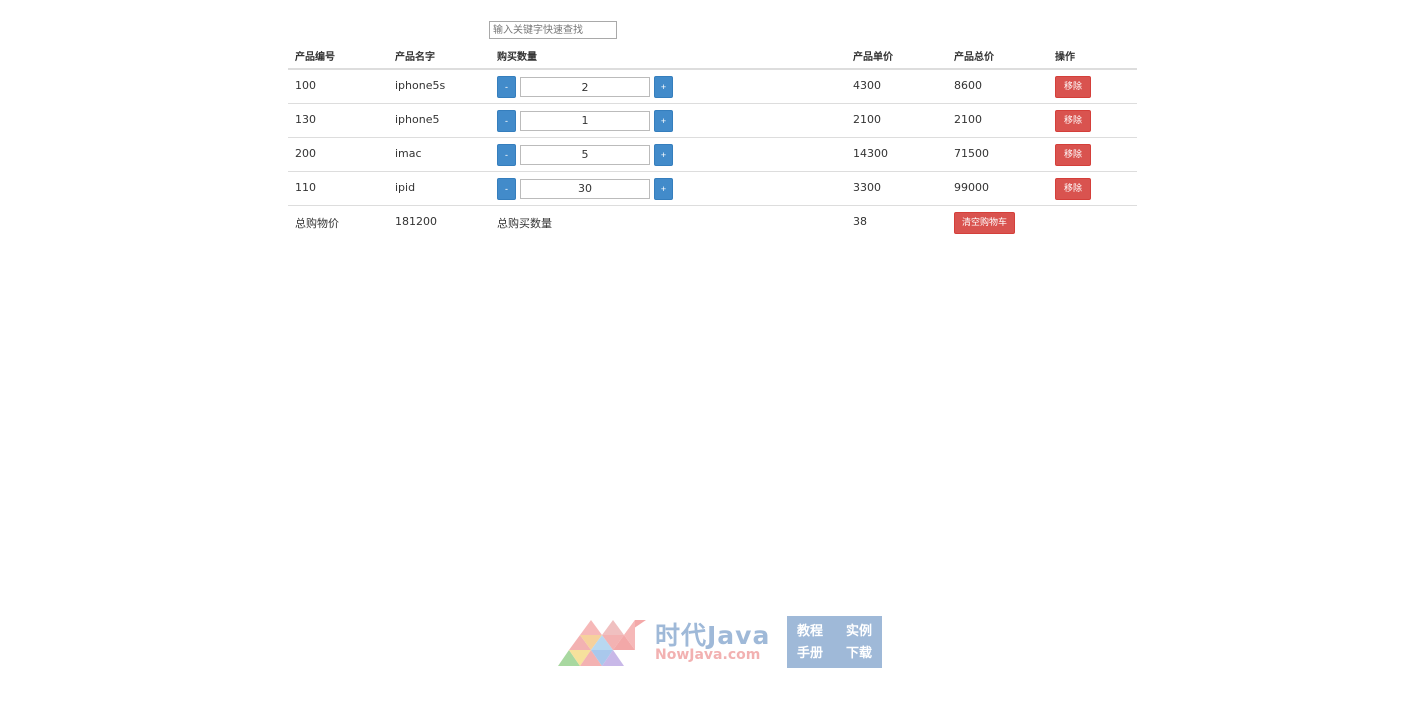 This screenshot has width=1425, height=718. I want to click on product-id: 110, so click(338, 187).